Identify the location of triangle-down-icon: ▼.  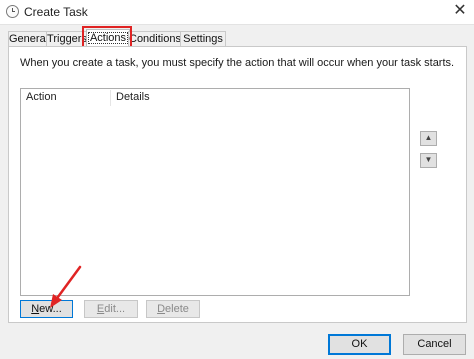
(428, 159).